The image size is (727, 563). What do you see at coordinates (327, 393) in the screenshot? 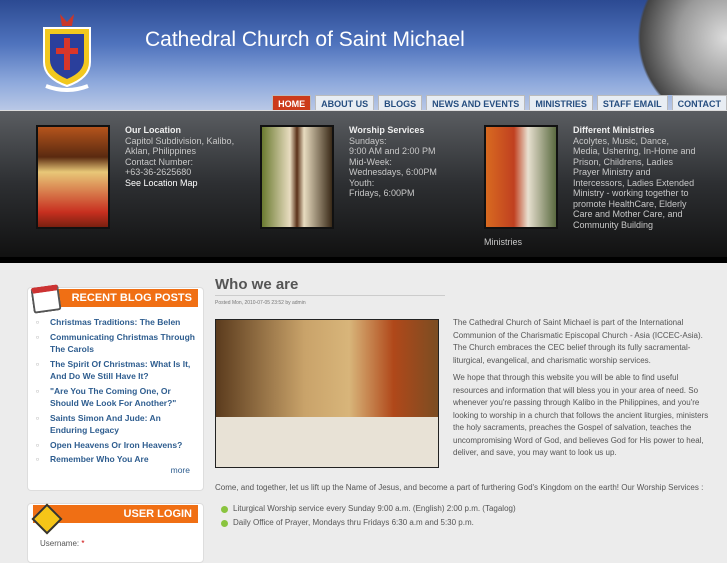
I see `clergy-altar-photo` at bounding box center [327, 393].